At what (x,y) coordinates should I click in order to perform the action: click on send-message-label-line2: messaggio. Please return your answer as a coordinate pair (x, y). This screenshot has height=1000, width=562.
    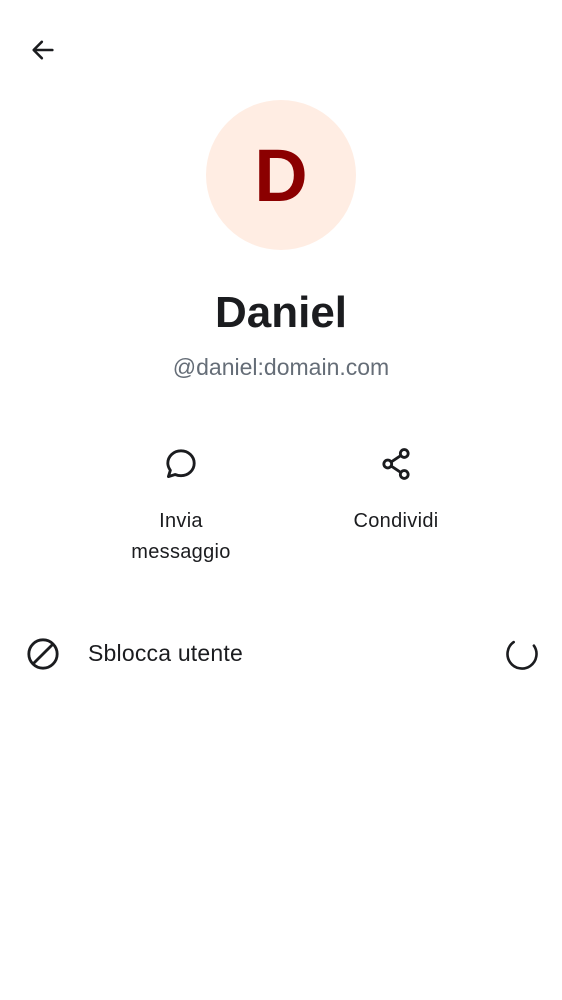
    Looking at the image, I should click on (181, 552).